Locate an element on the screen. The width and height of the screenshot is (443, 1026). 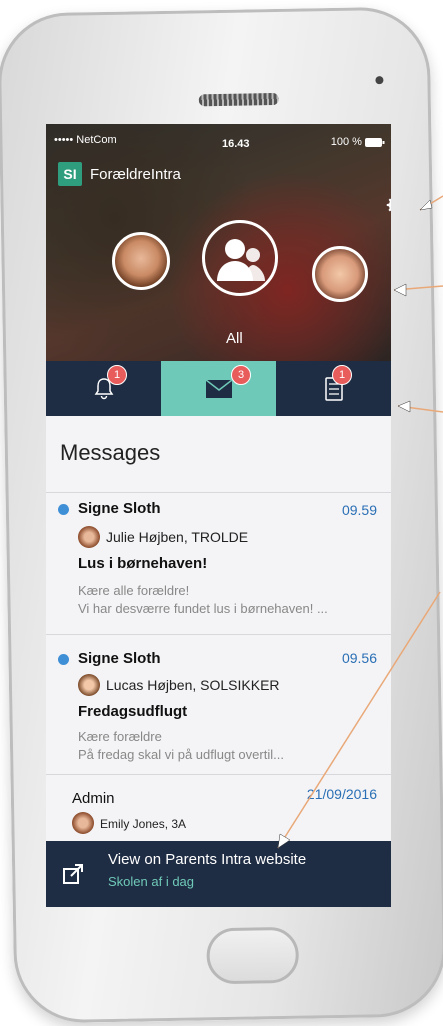
settings-gear-icon is located at coordinates (387, 205).